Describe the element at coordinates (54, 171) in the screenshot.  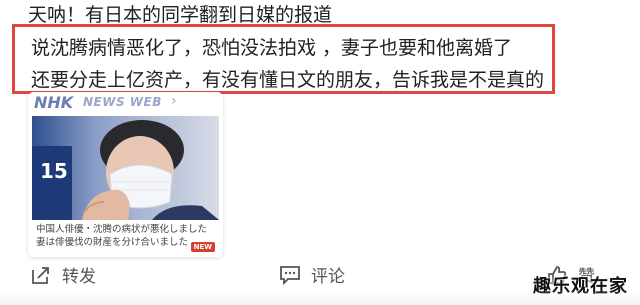
I see `svg-text: 15` at that location.